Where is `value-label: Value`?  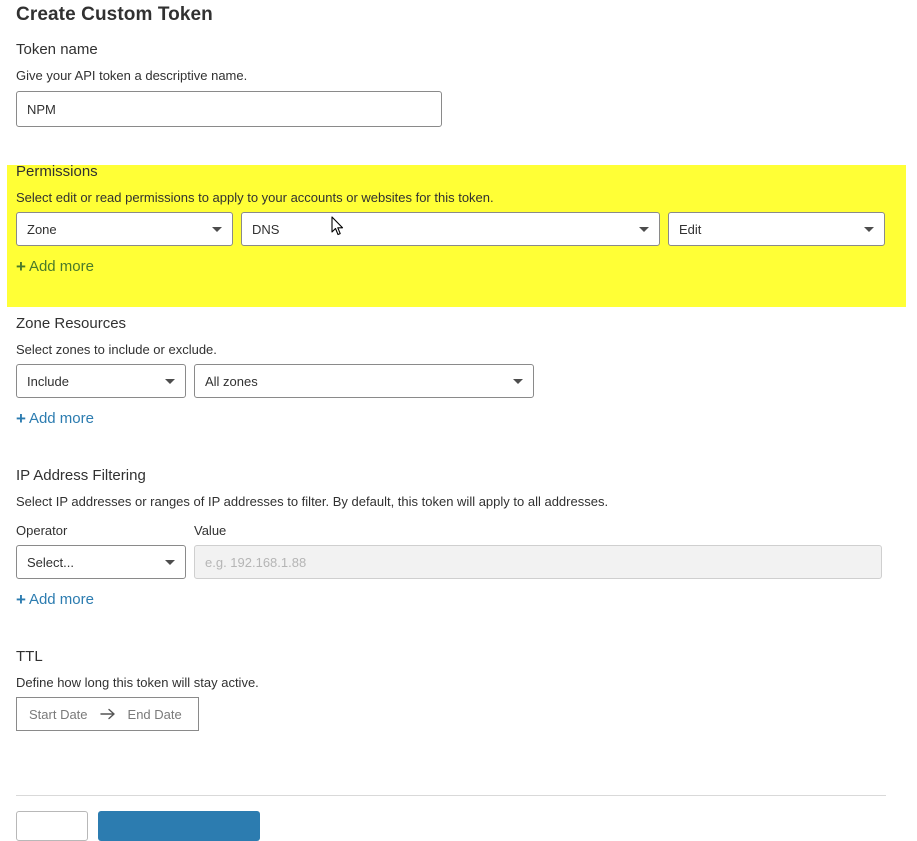
value-label: Value is located at coordinates (210, 530).